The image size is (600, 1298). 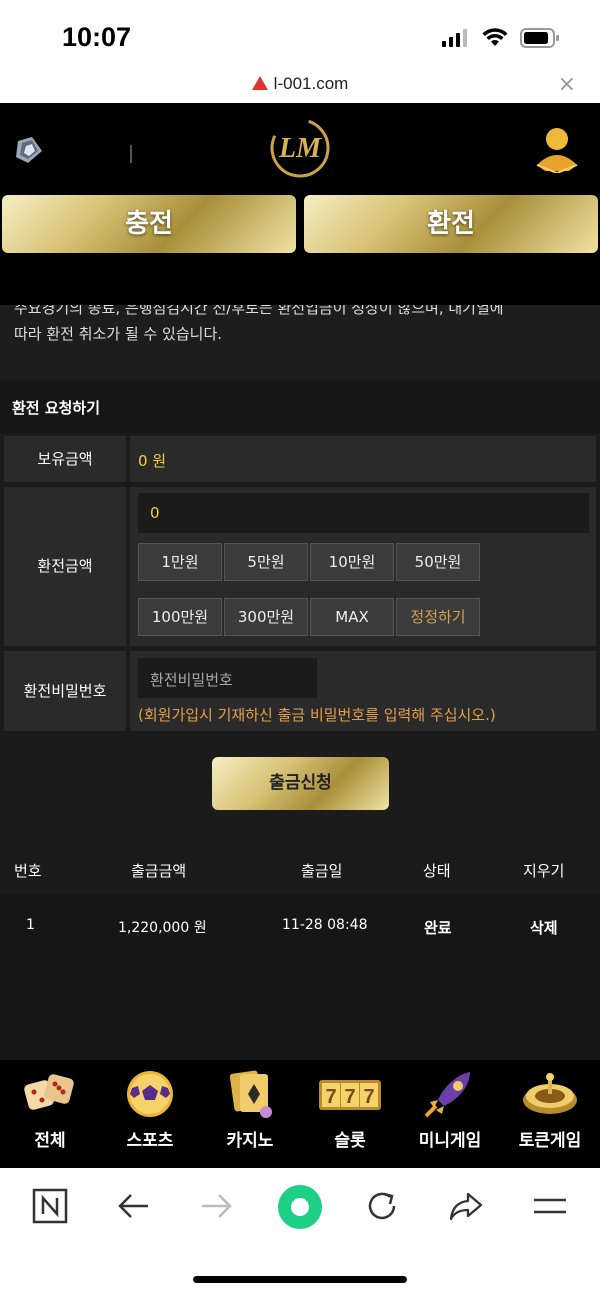 I want to click on url-display: l-001.com, so click(x=300, y=84).